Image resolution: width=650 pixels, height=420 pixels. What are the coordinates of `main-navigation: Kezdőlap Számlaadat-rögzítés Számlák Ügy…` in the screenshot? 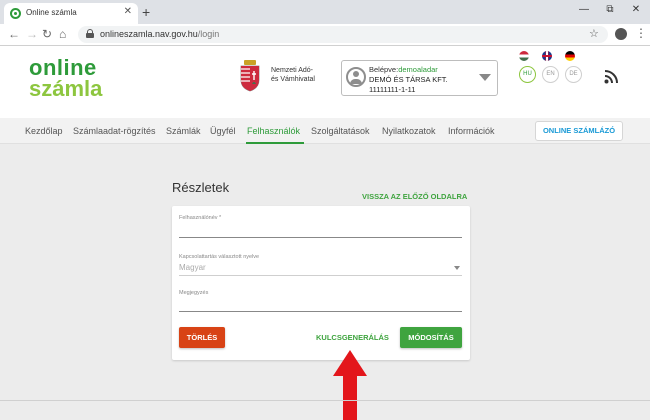 It's located at (325, 131).